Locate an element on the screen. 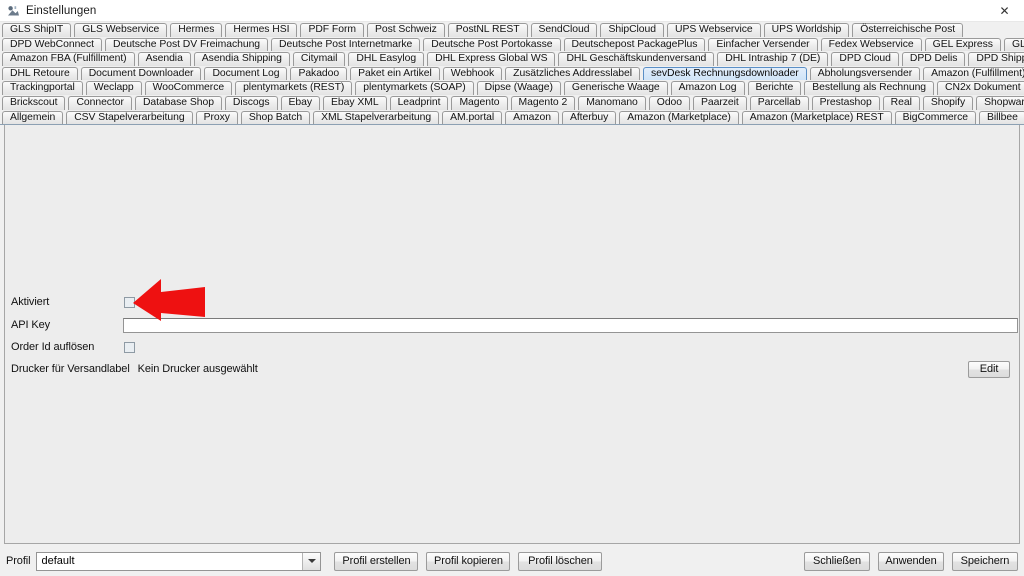 This screenshot has width=1024, height=576. tab-weclapp: Weclapp is located at coordinates (113, 88).